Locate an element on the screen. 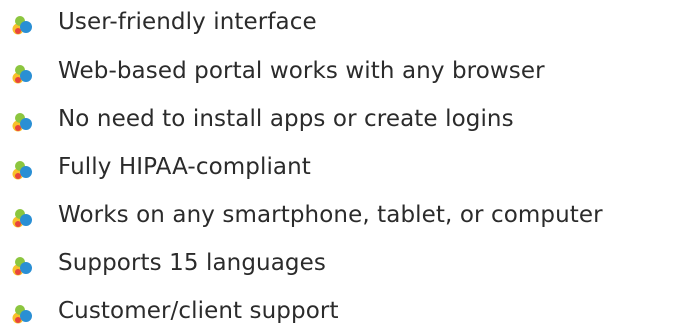 Image resolution: width=673 pixels, height=331 pixels. feature-label: Customer/client support is located at coordinates (198, 311).